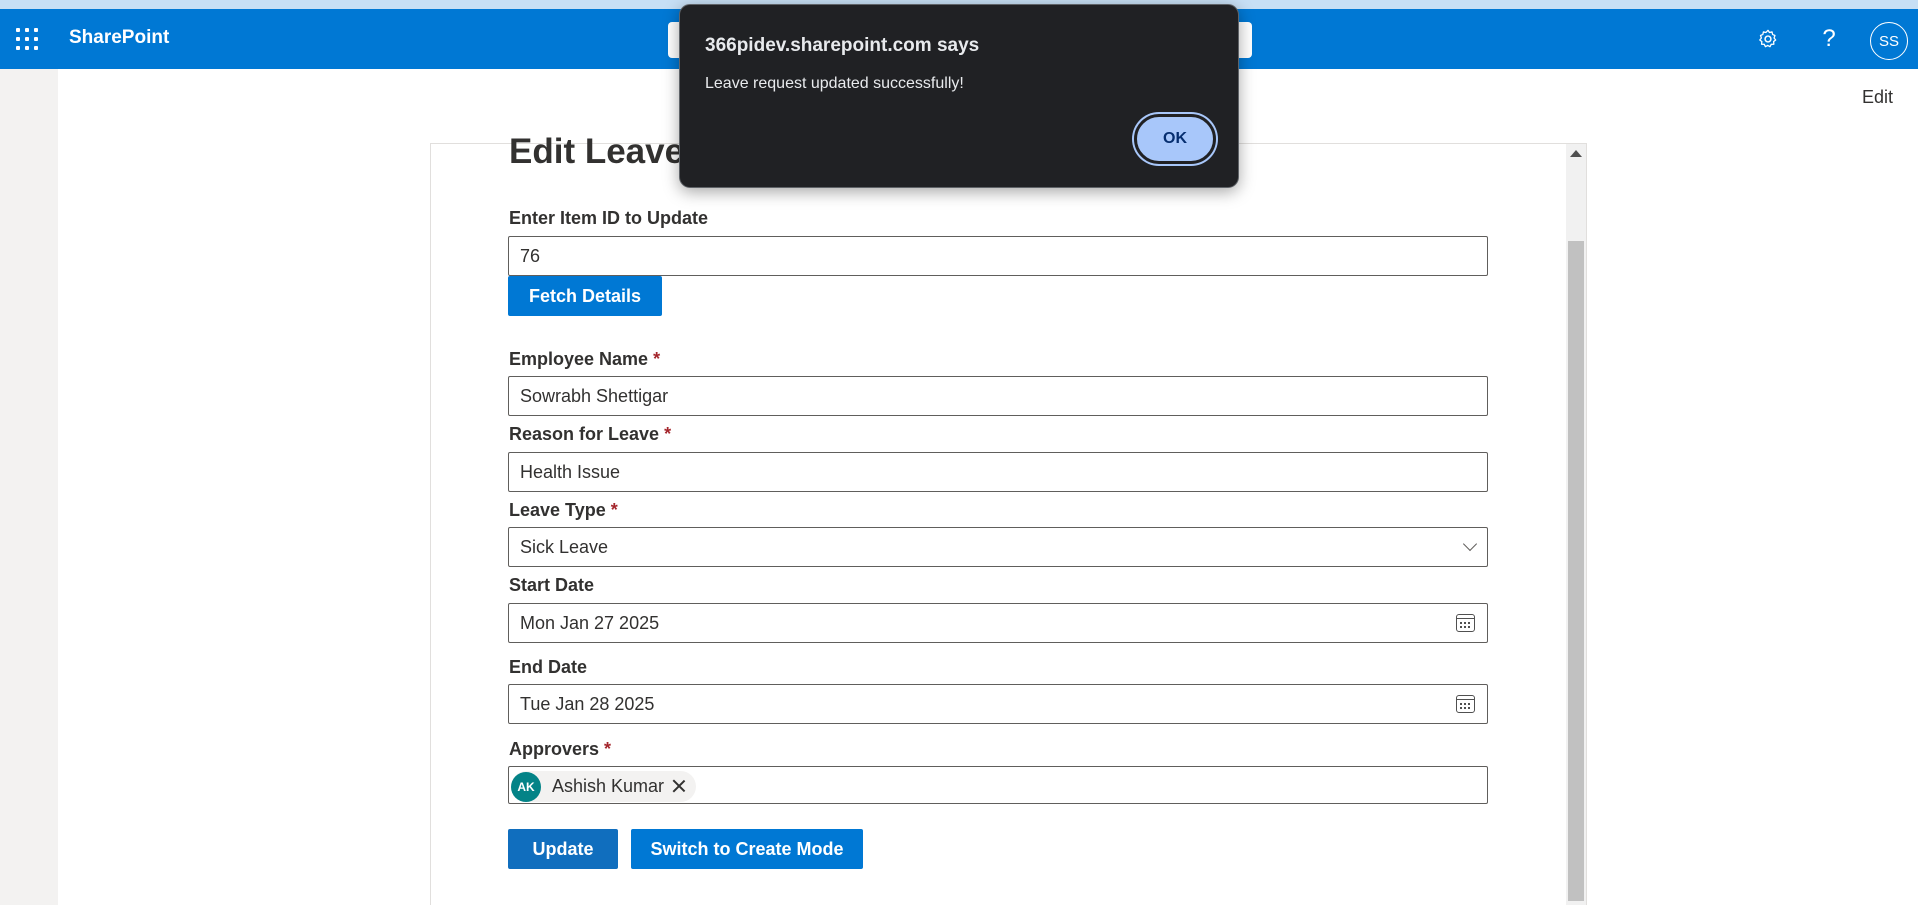 The height and width of the screenshot is (905, 1918). What do you see at coordinates (747, 849) in the screenshot?
I see `switch-to-create-mode-button: Switch to Create Mode` at bounding box center [747, 849].